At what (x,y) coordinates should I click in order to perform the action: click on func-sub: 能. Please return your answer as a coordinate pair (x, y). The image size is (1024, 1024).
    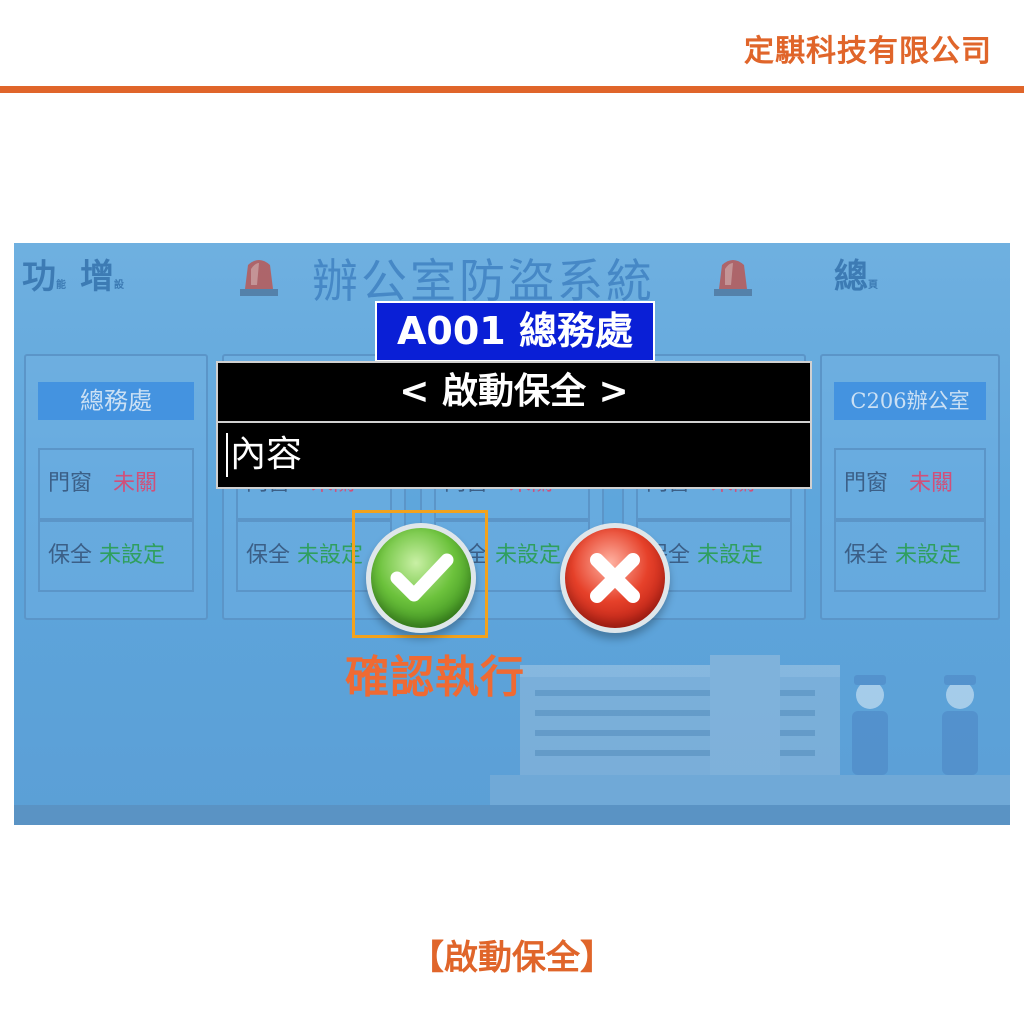
    Looking at the image, I should click on (61, 285).